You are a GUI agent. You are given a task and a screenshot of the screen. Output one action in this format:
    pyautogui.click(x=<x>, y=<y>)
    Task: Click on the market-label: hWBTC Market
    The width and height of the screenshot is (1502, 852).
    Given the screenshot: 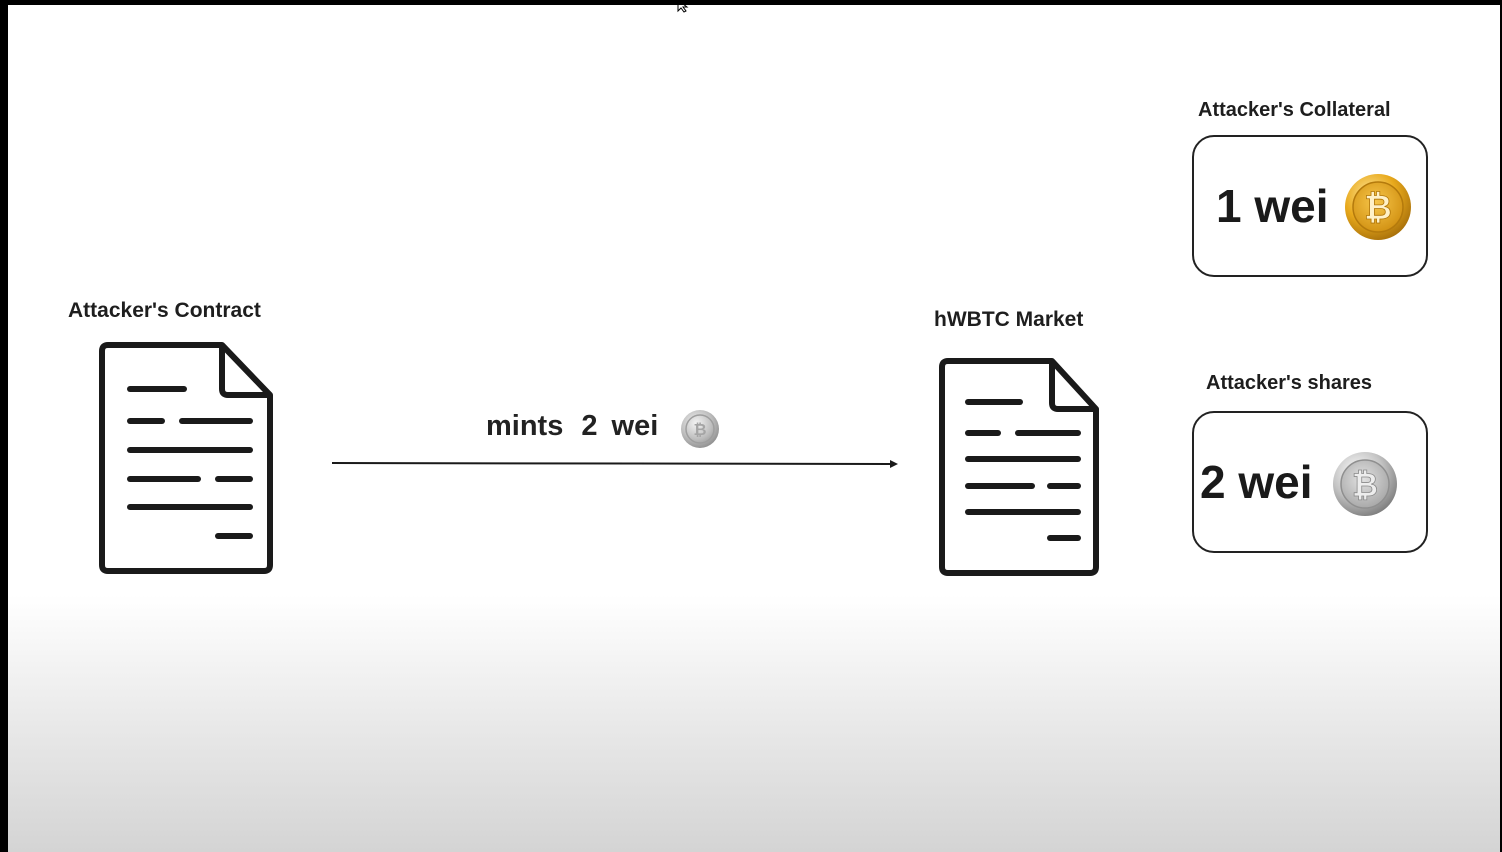 What is the action you would take?
    pyautogui.click(x=1009, y=319)
    